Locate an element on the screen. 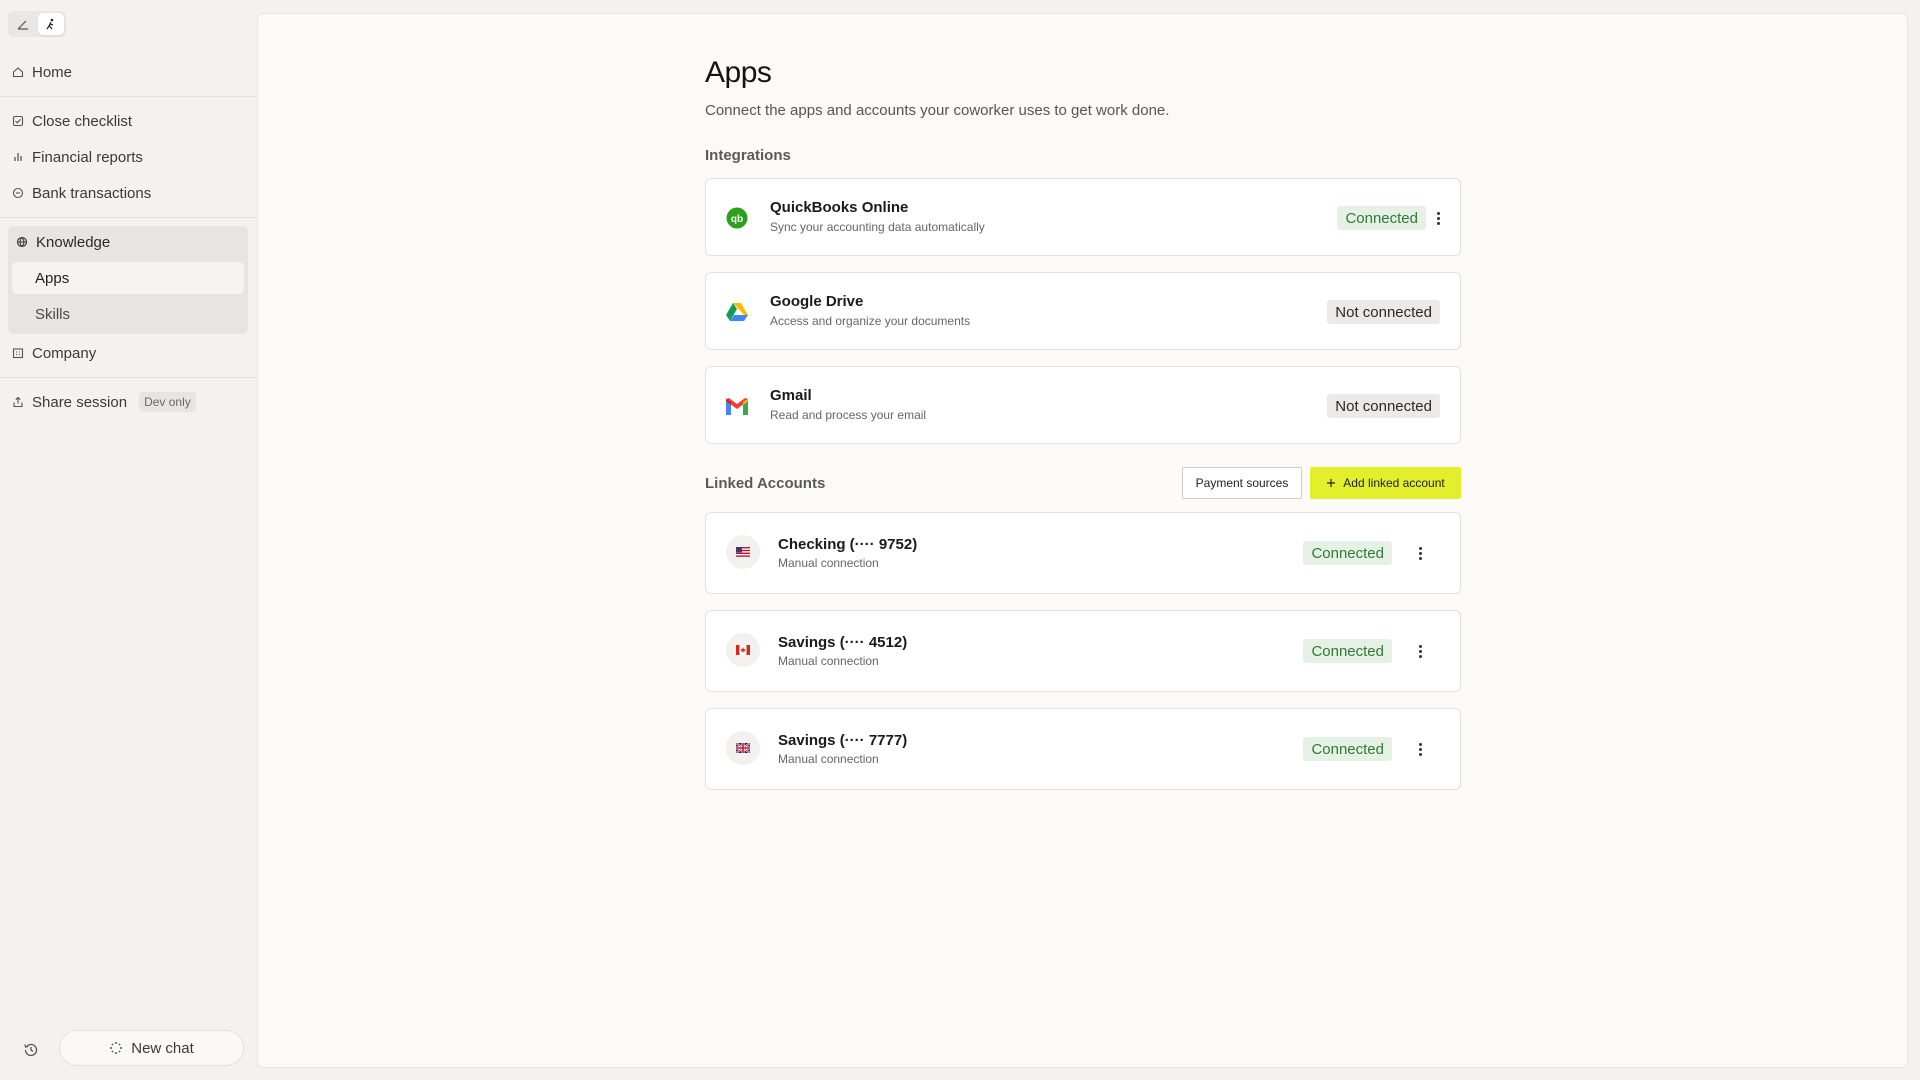 Image resolution: width=1920 pixels, height=1080 pixels. google-drive-icon is located at coordinates (737, 312).